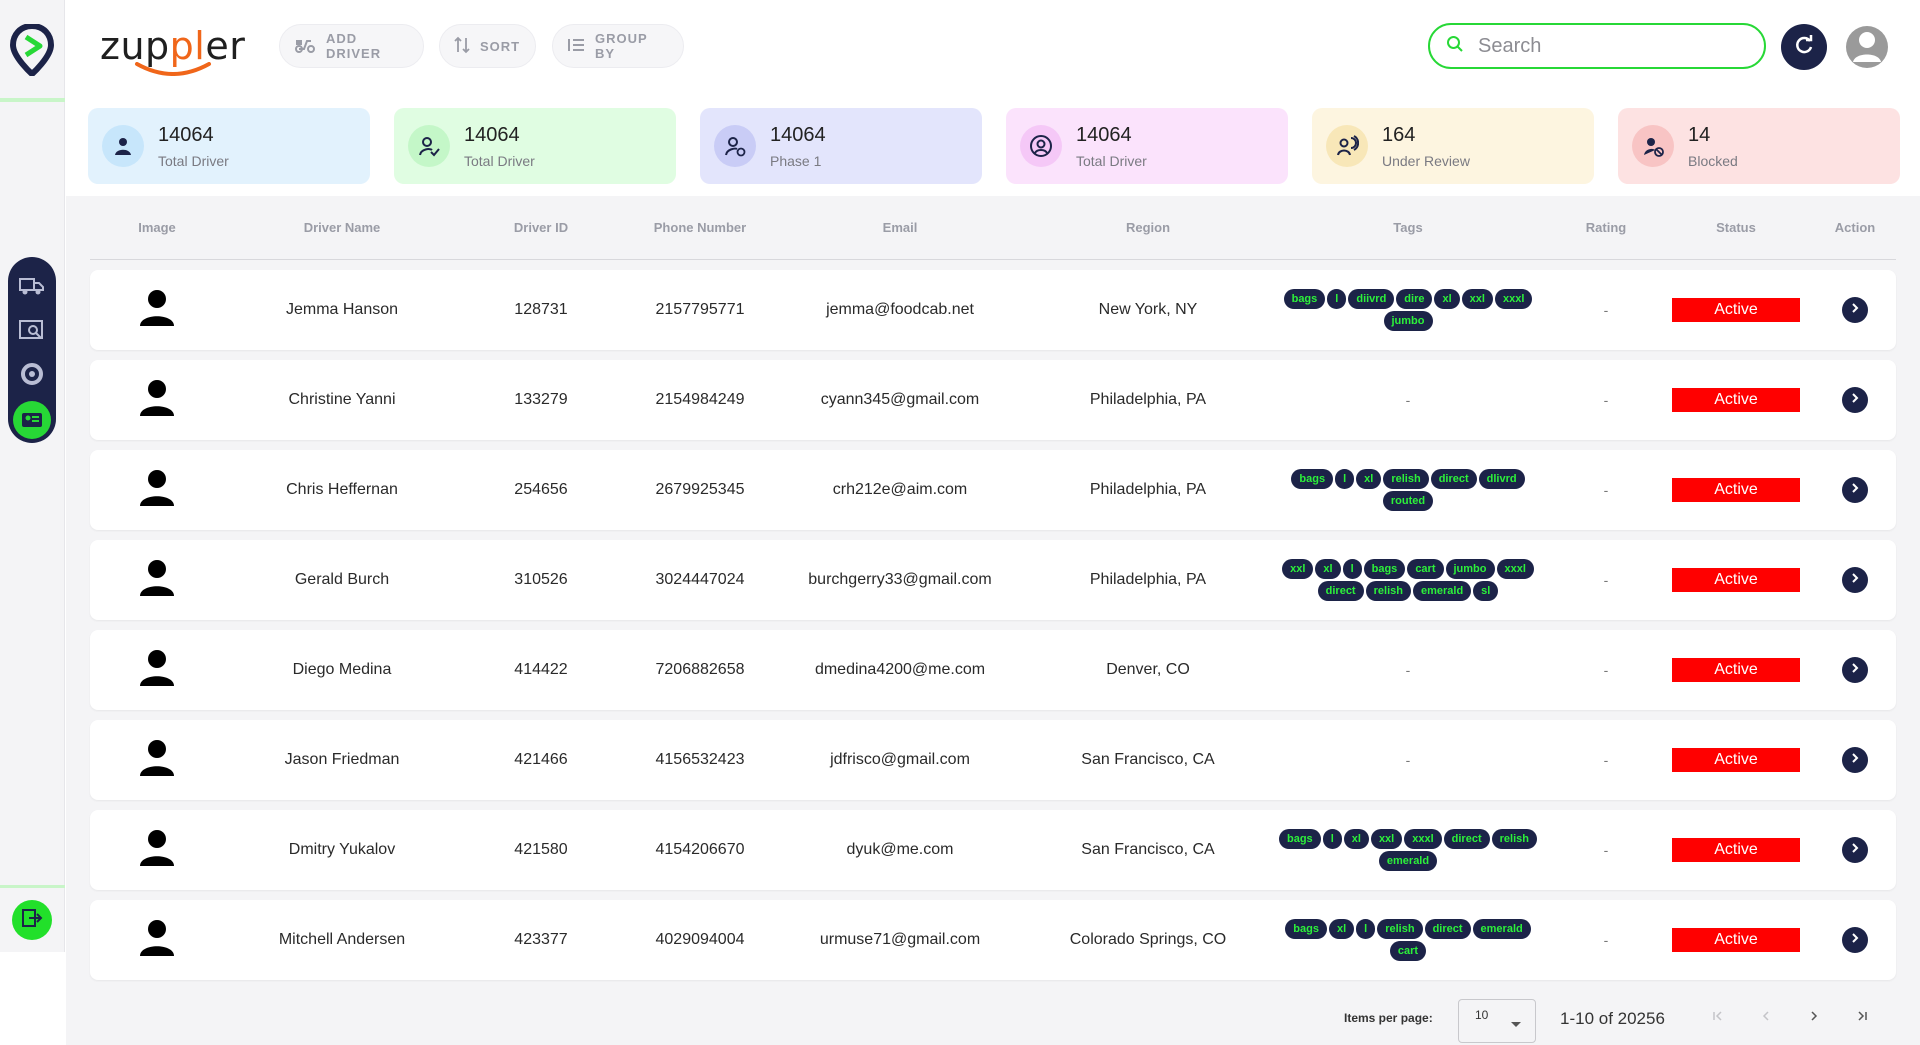 The width and height of the screenshot is (1920, 1045). I want to click on logout-button, so click(32, 920).